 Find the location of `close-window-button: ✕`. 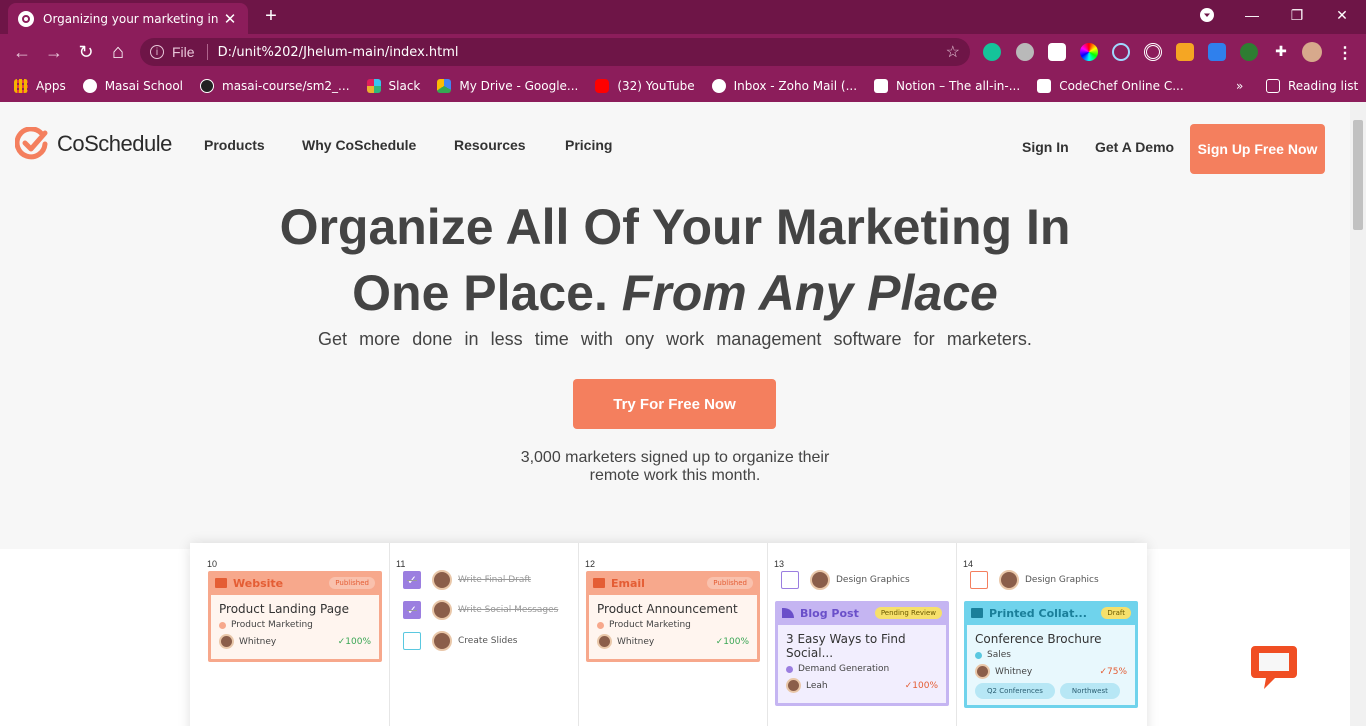

close-window-button: ✕ is located at coordinates (1342, 15).